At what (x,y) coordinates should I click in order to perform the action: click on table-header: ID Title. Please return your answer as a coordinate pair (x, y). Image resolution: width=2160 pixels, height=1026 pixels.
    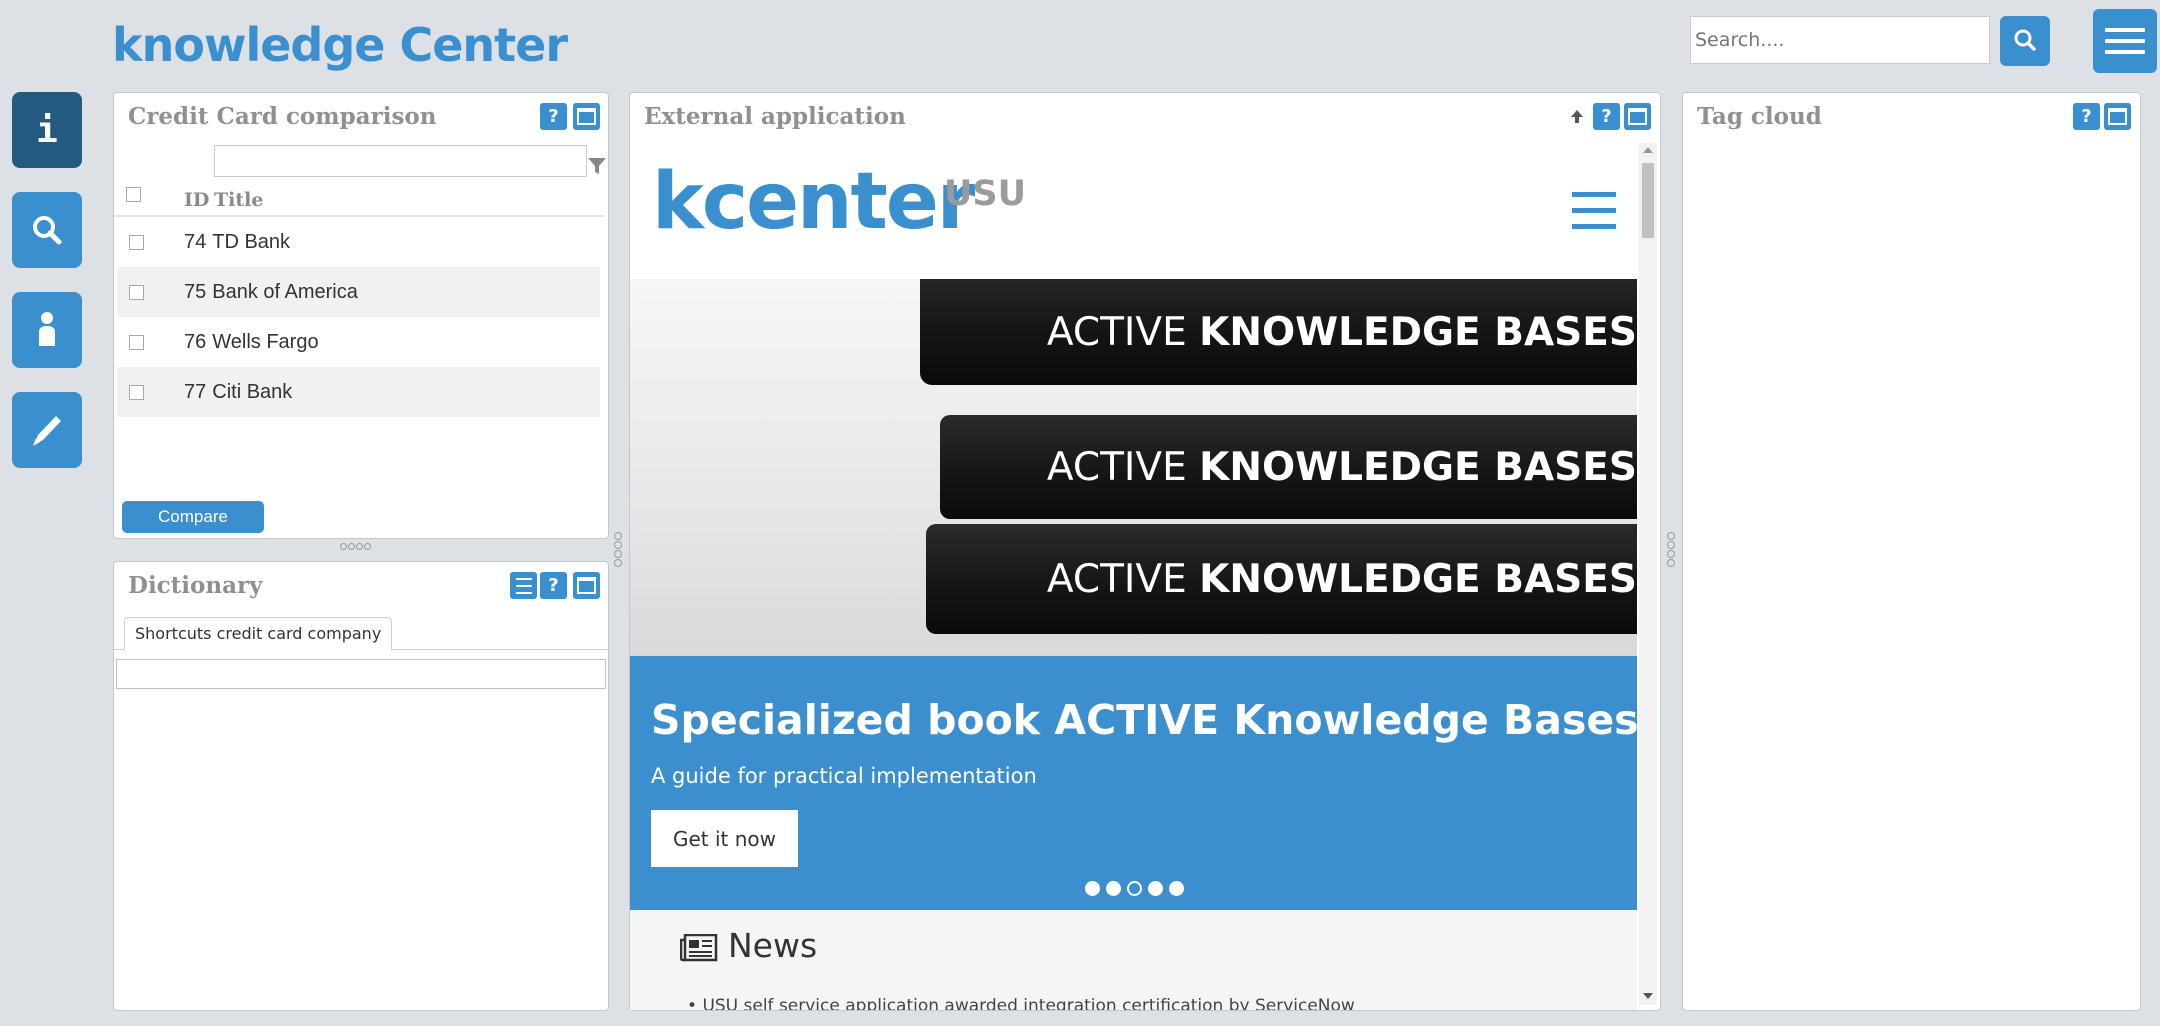
    Looking at the image, I should click on (359, 201).